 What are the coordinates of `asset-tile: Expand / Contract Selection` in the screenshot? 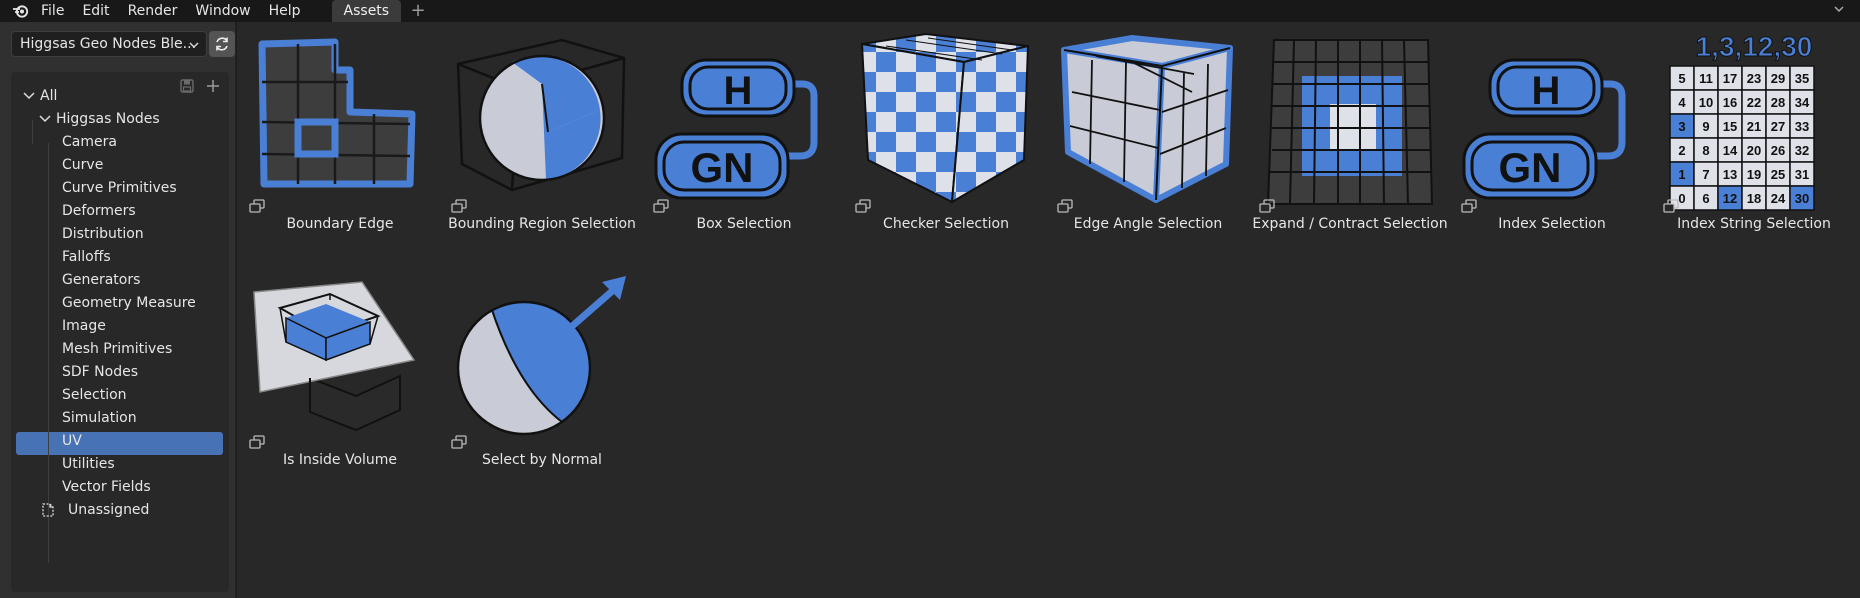 It's located at (1350, 140).